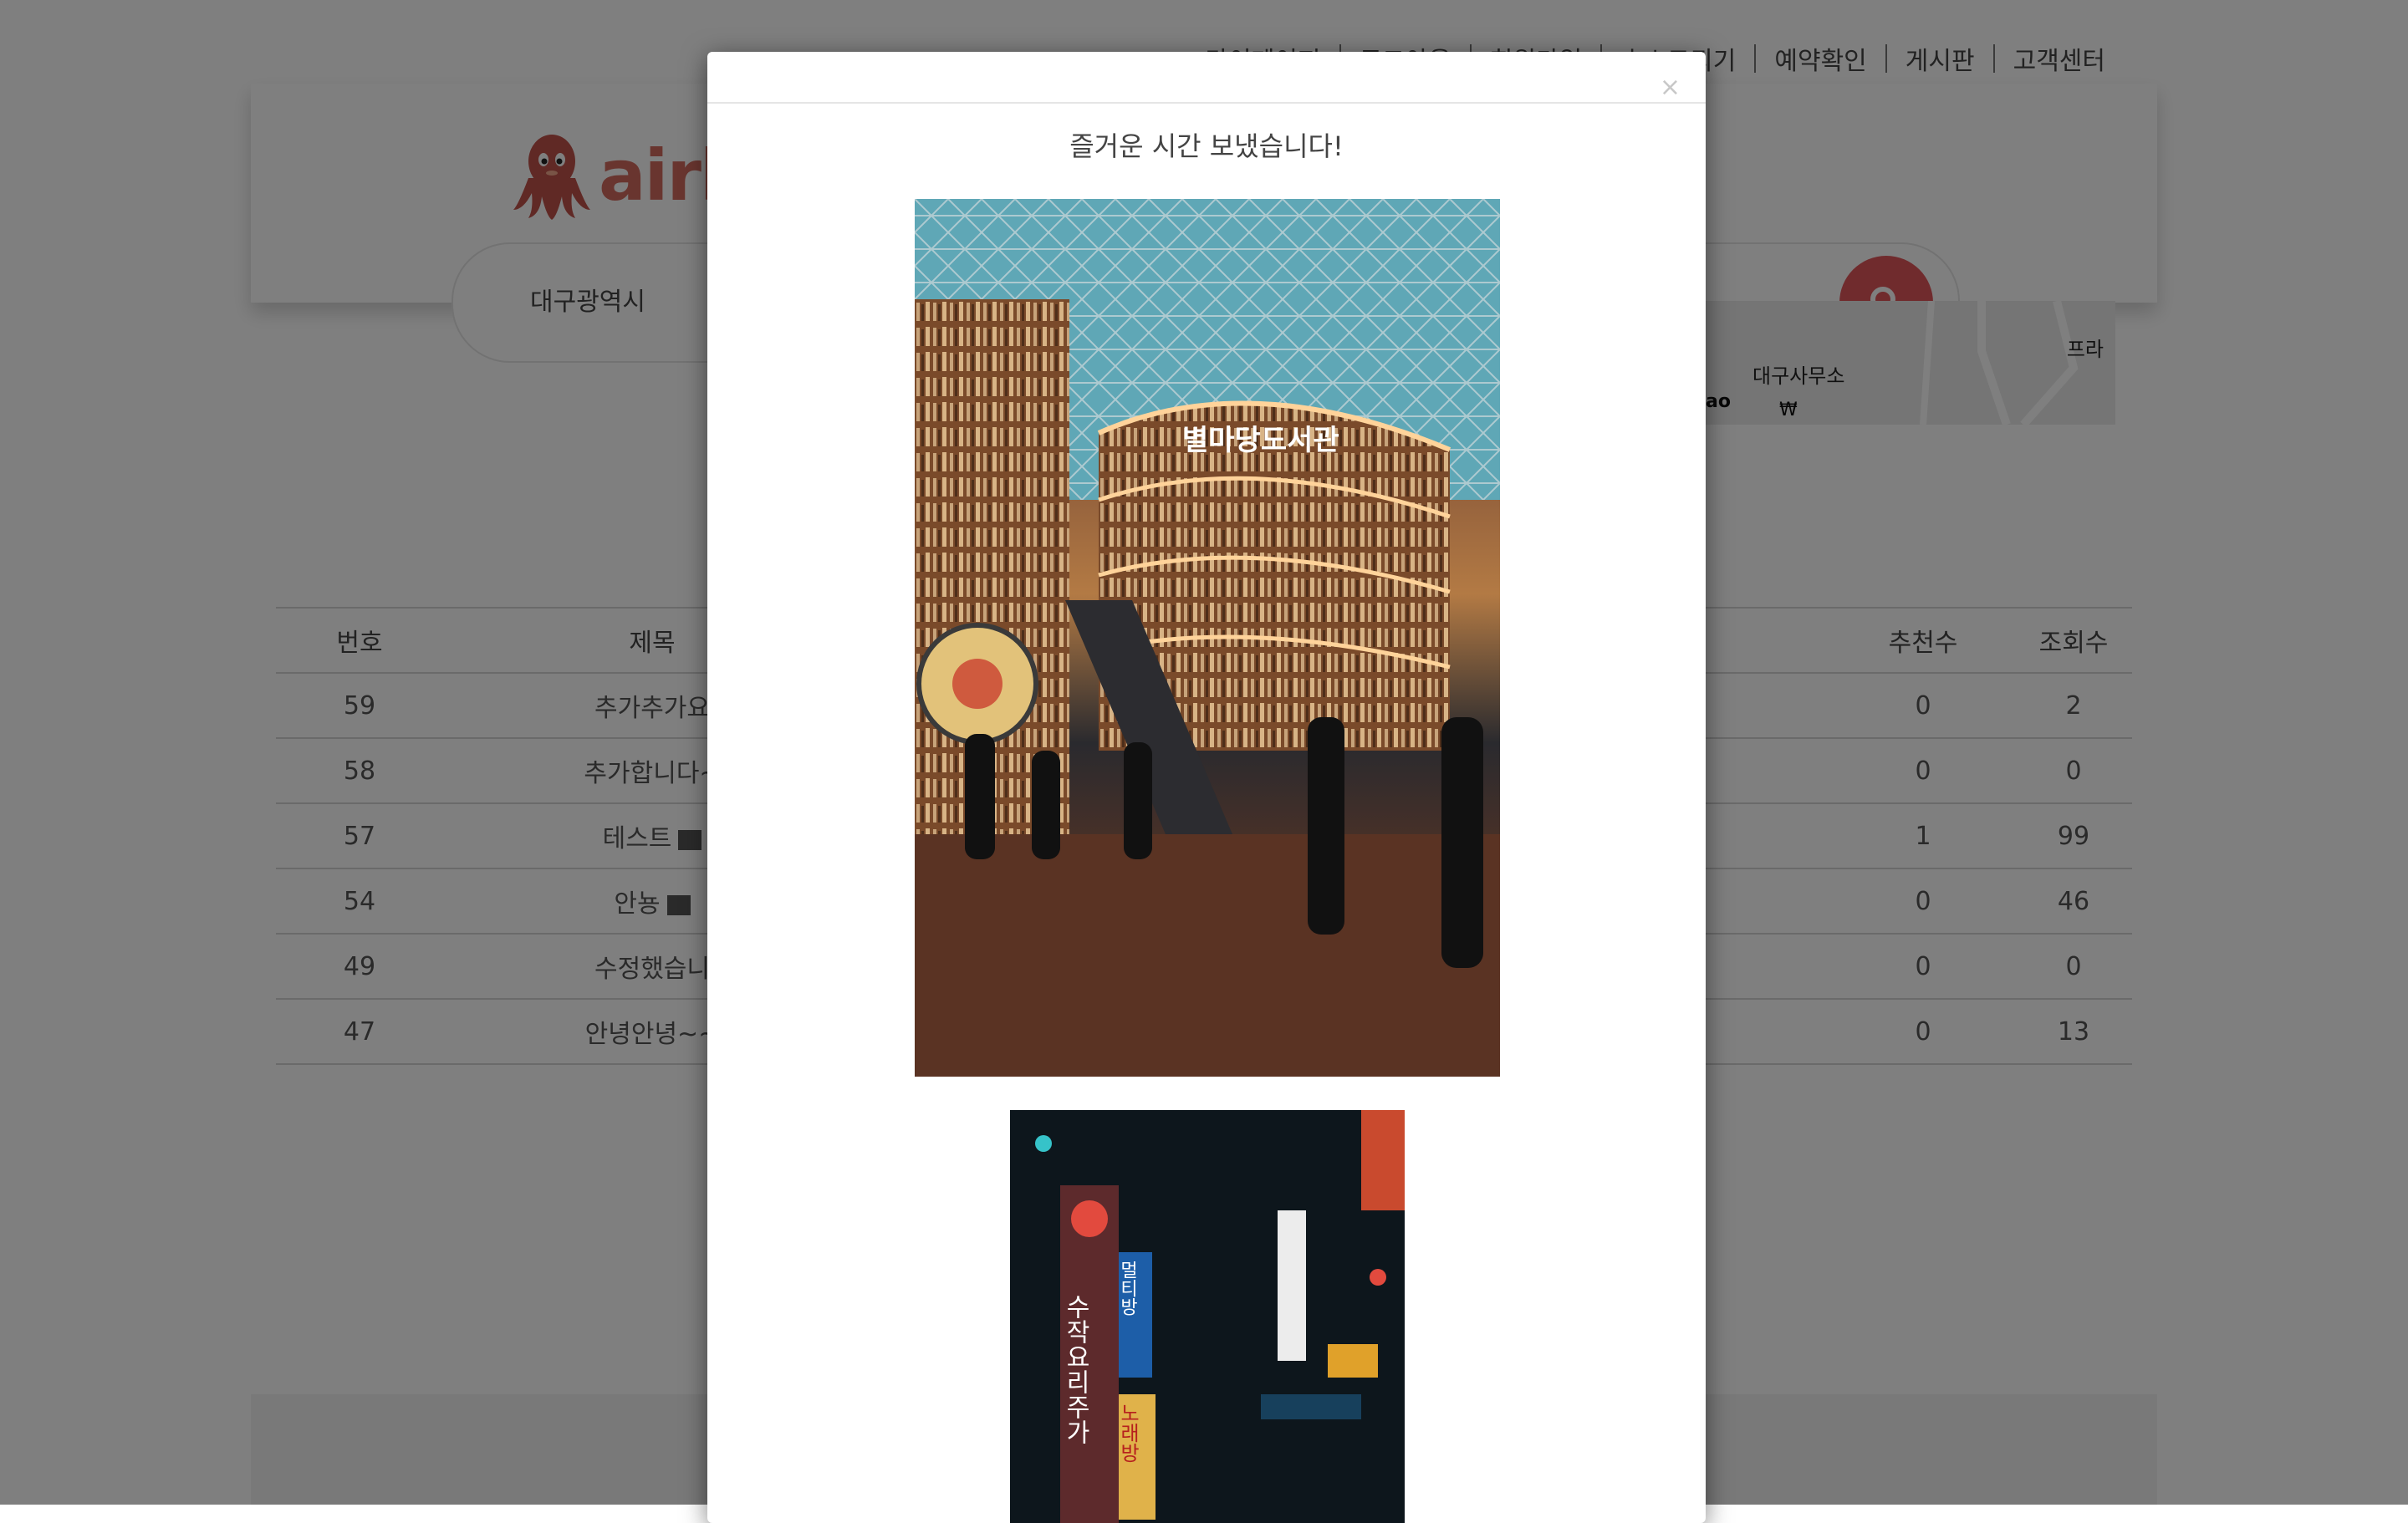  Describe the element at coordinates (1261, 440) in the screenshot. I see `library-sign: 별마당도서관` at that location.